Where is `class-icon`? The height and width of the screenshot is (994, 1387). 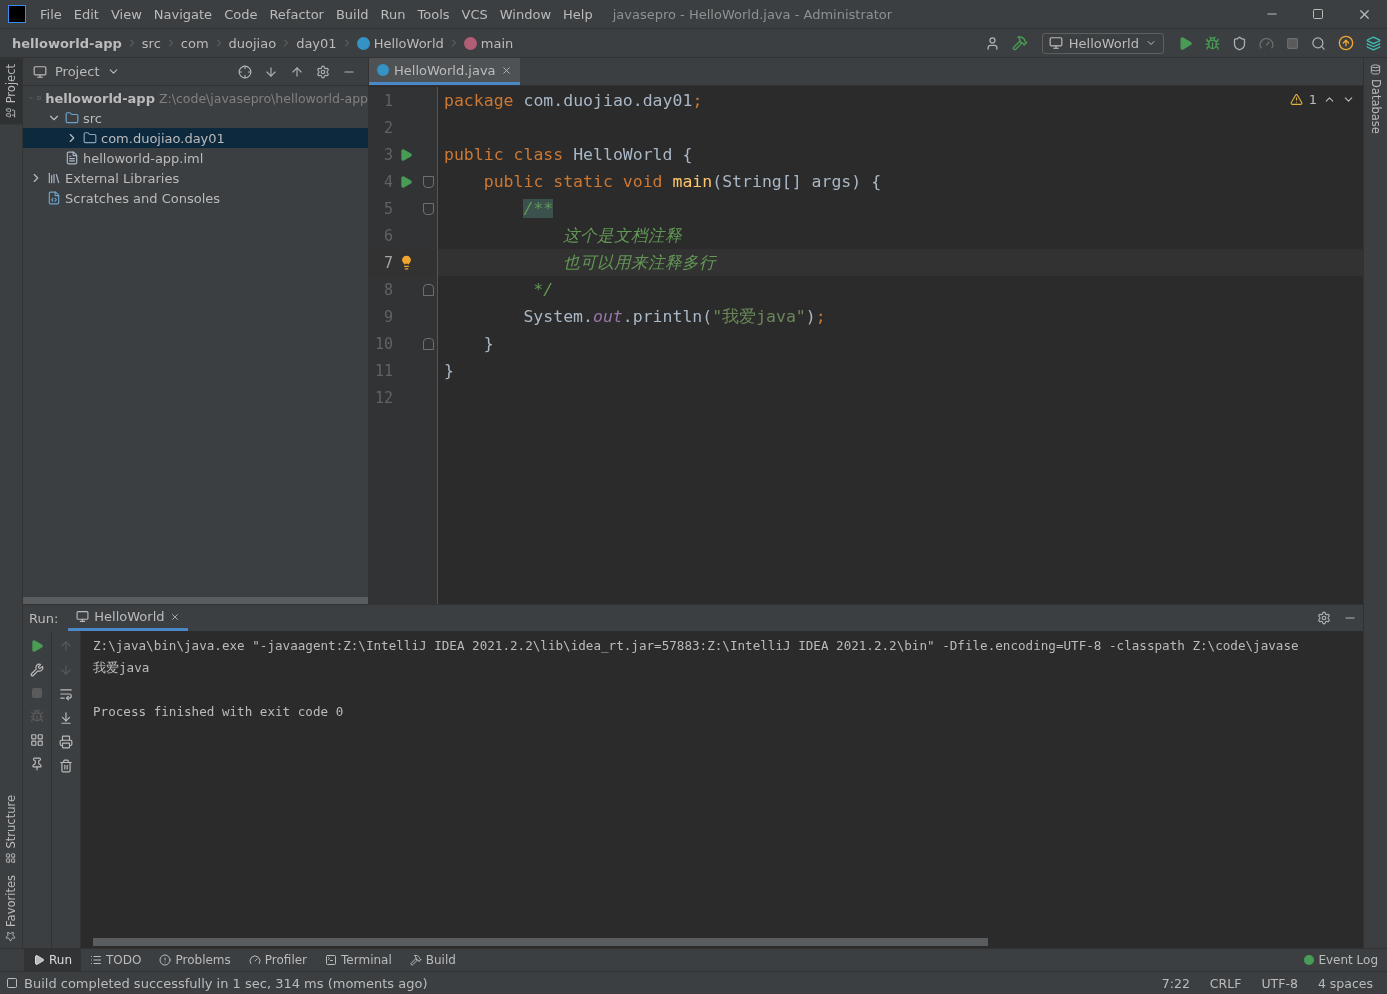
class-icon is located at coordinates (363, 43).